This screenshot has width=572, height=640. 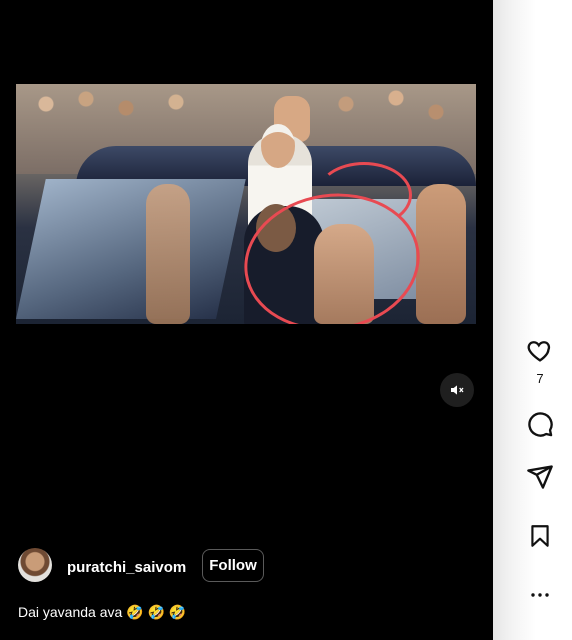 What do you see at coordinates (35, 565) in the screenshot?
I see `avatar` at bounding box center [35, 565].